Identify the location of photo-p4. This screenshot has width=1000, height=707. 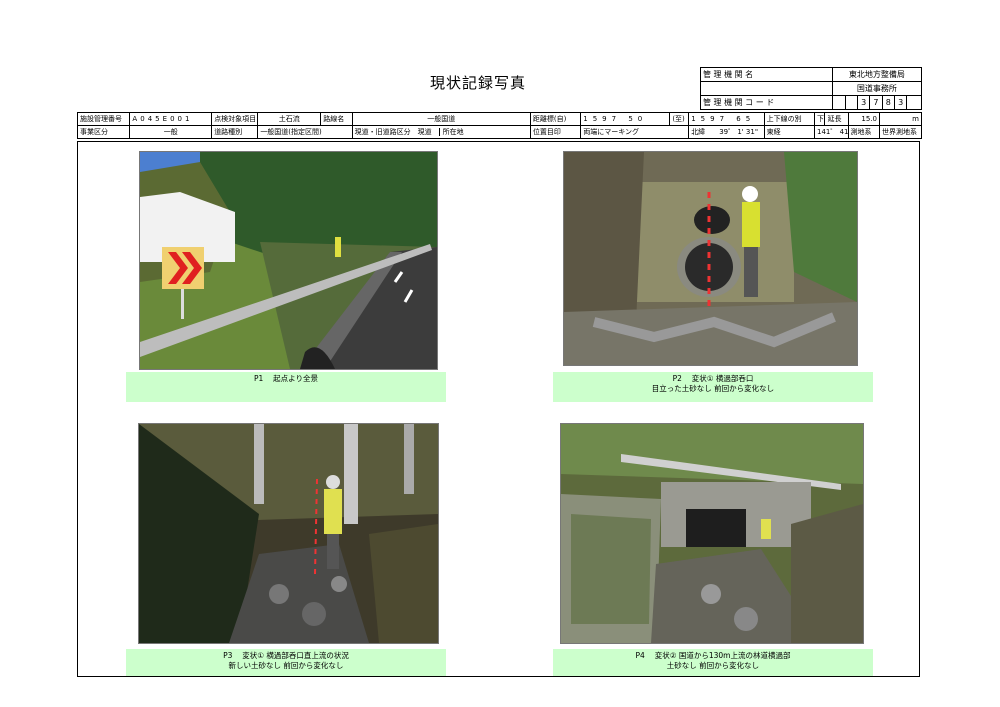
(712, 533).